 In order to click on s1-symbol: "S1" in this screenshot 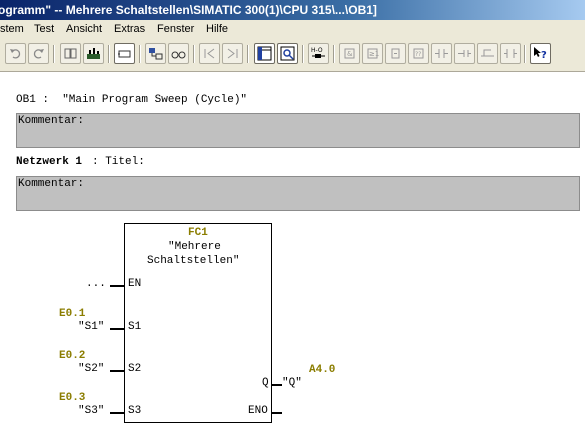, I will do `click(91, 327)`.